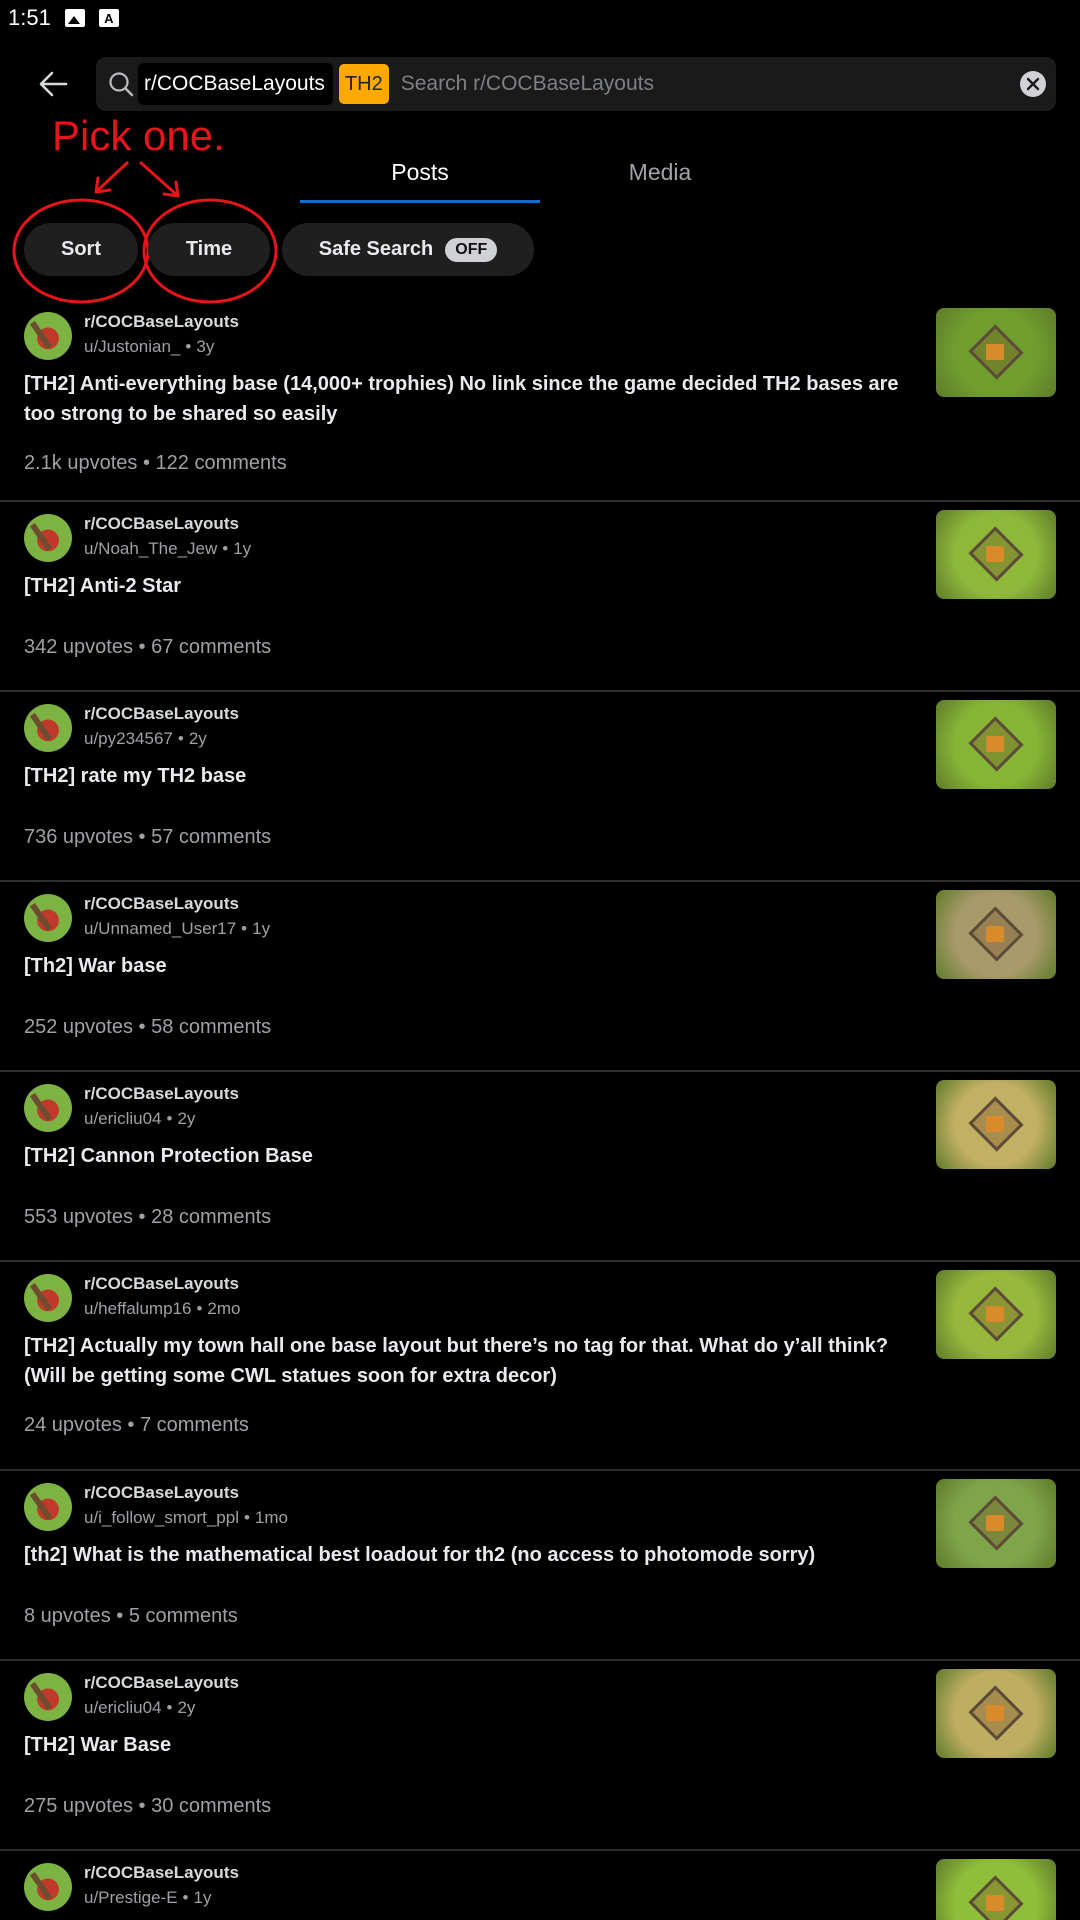 This screenshot has width=1080, height=1920. Describe the element at coordinates (464, 1156) in the screenshot. I see `post-title: [TH2] Cannon Protection Base` at that location.